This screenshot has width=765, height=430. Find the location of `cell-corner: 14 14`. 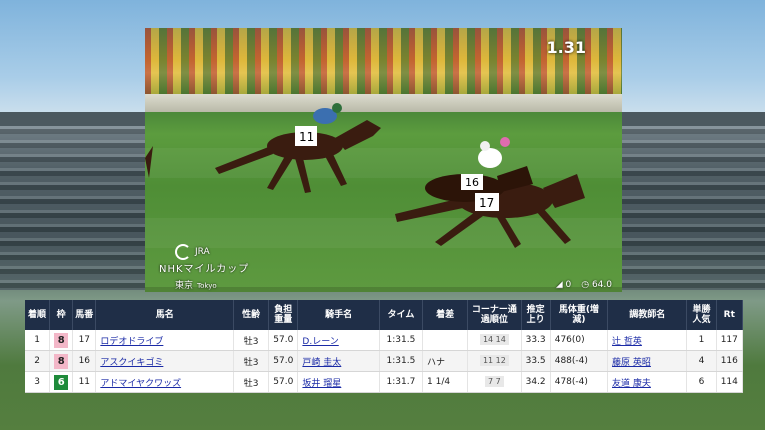

cell-corner: 14 14 is located at coordinates (494, 340).